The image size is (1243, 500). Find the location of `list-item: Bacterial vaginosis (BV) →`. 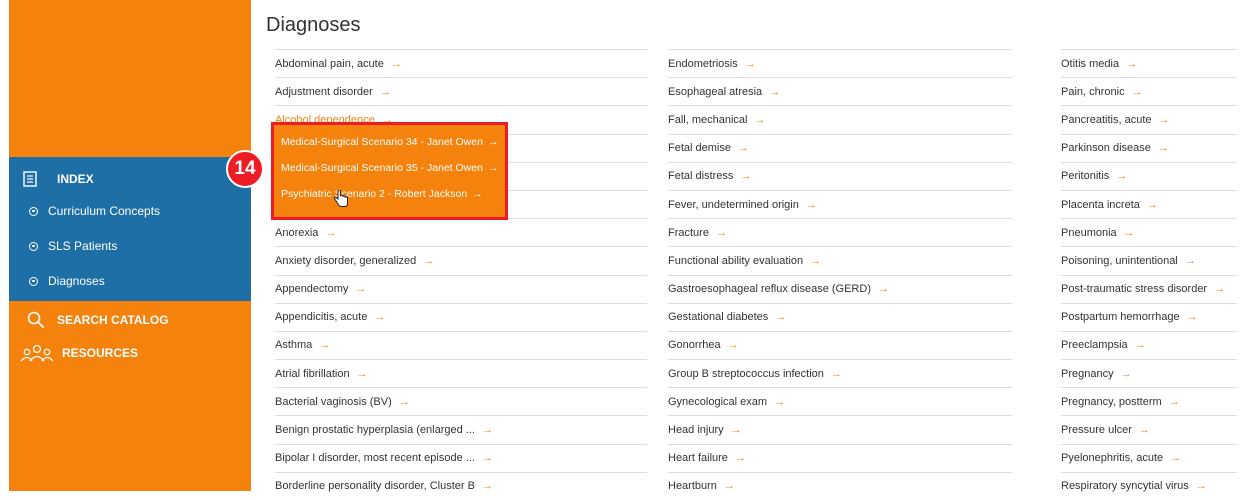

list-item: Bacterial vaginosis (BV) → is located at coordinates (461, 401).